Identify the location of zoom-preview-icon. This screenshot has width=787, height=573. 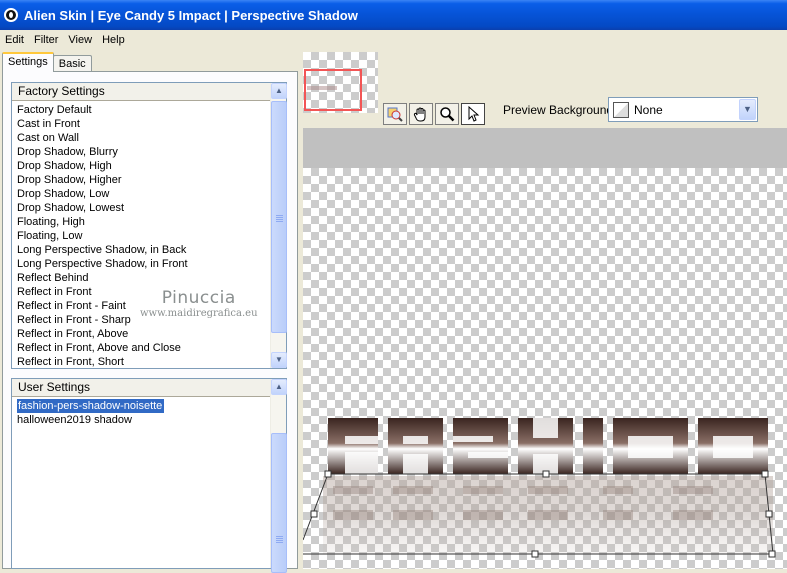
(395, 114).